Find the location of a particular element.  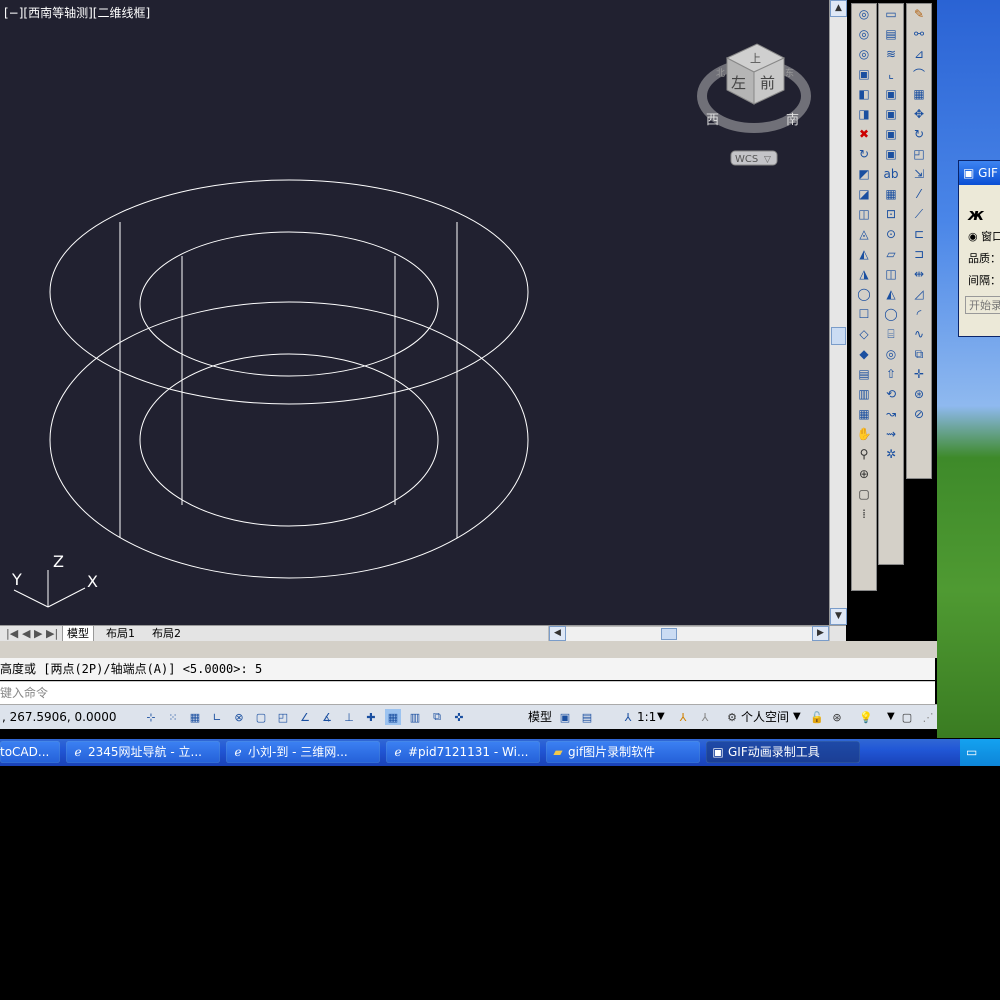

cone-icon: ◭ is located at coordinates (891, 294).